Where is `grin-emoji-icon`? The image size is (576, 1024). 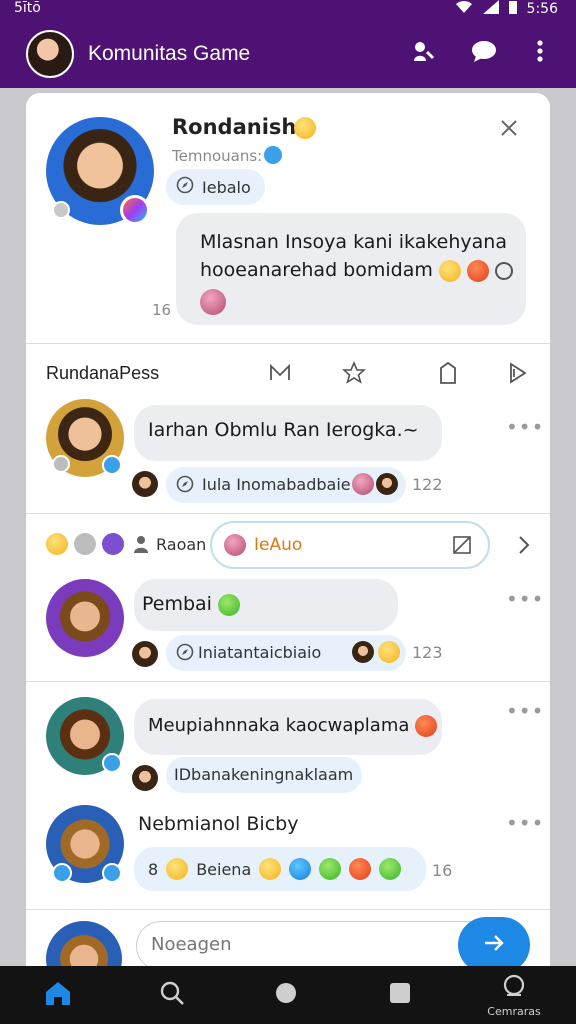
grin-emoji-icon is located at coordinates (449, 270).